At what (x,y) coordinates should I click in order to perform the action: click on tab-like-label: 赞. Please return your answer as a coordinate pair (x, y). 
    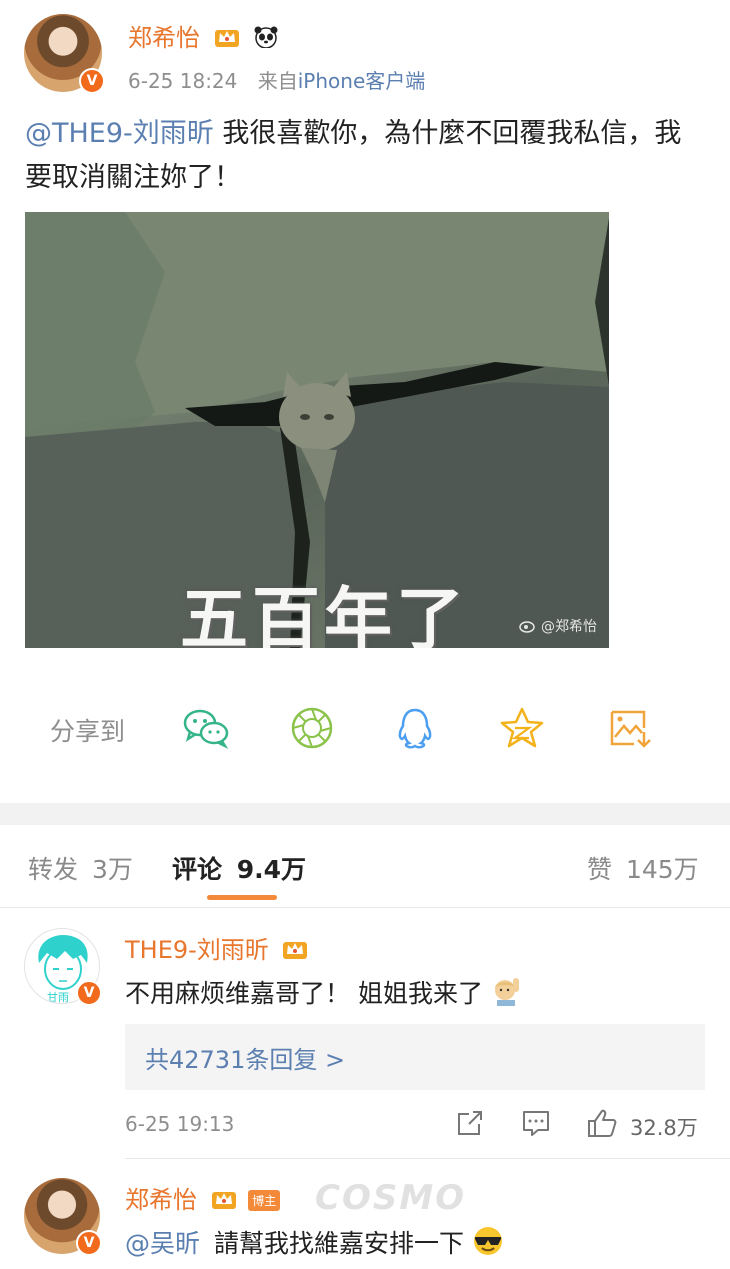
    Looking at the image, I should click on (600, 869).